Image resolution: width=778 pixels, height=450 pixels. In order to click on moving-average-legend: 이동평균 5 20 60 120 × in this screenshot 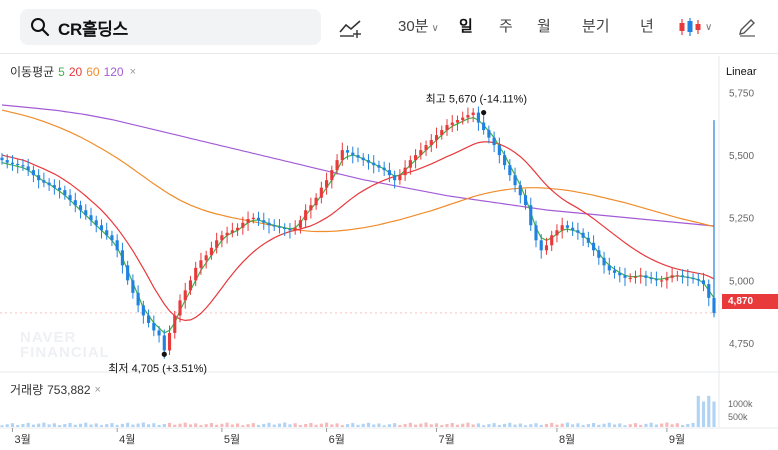, I will do `click(73, 71)`.